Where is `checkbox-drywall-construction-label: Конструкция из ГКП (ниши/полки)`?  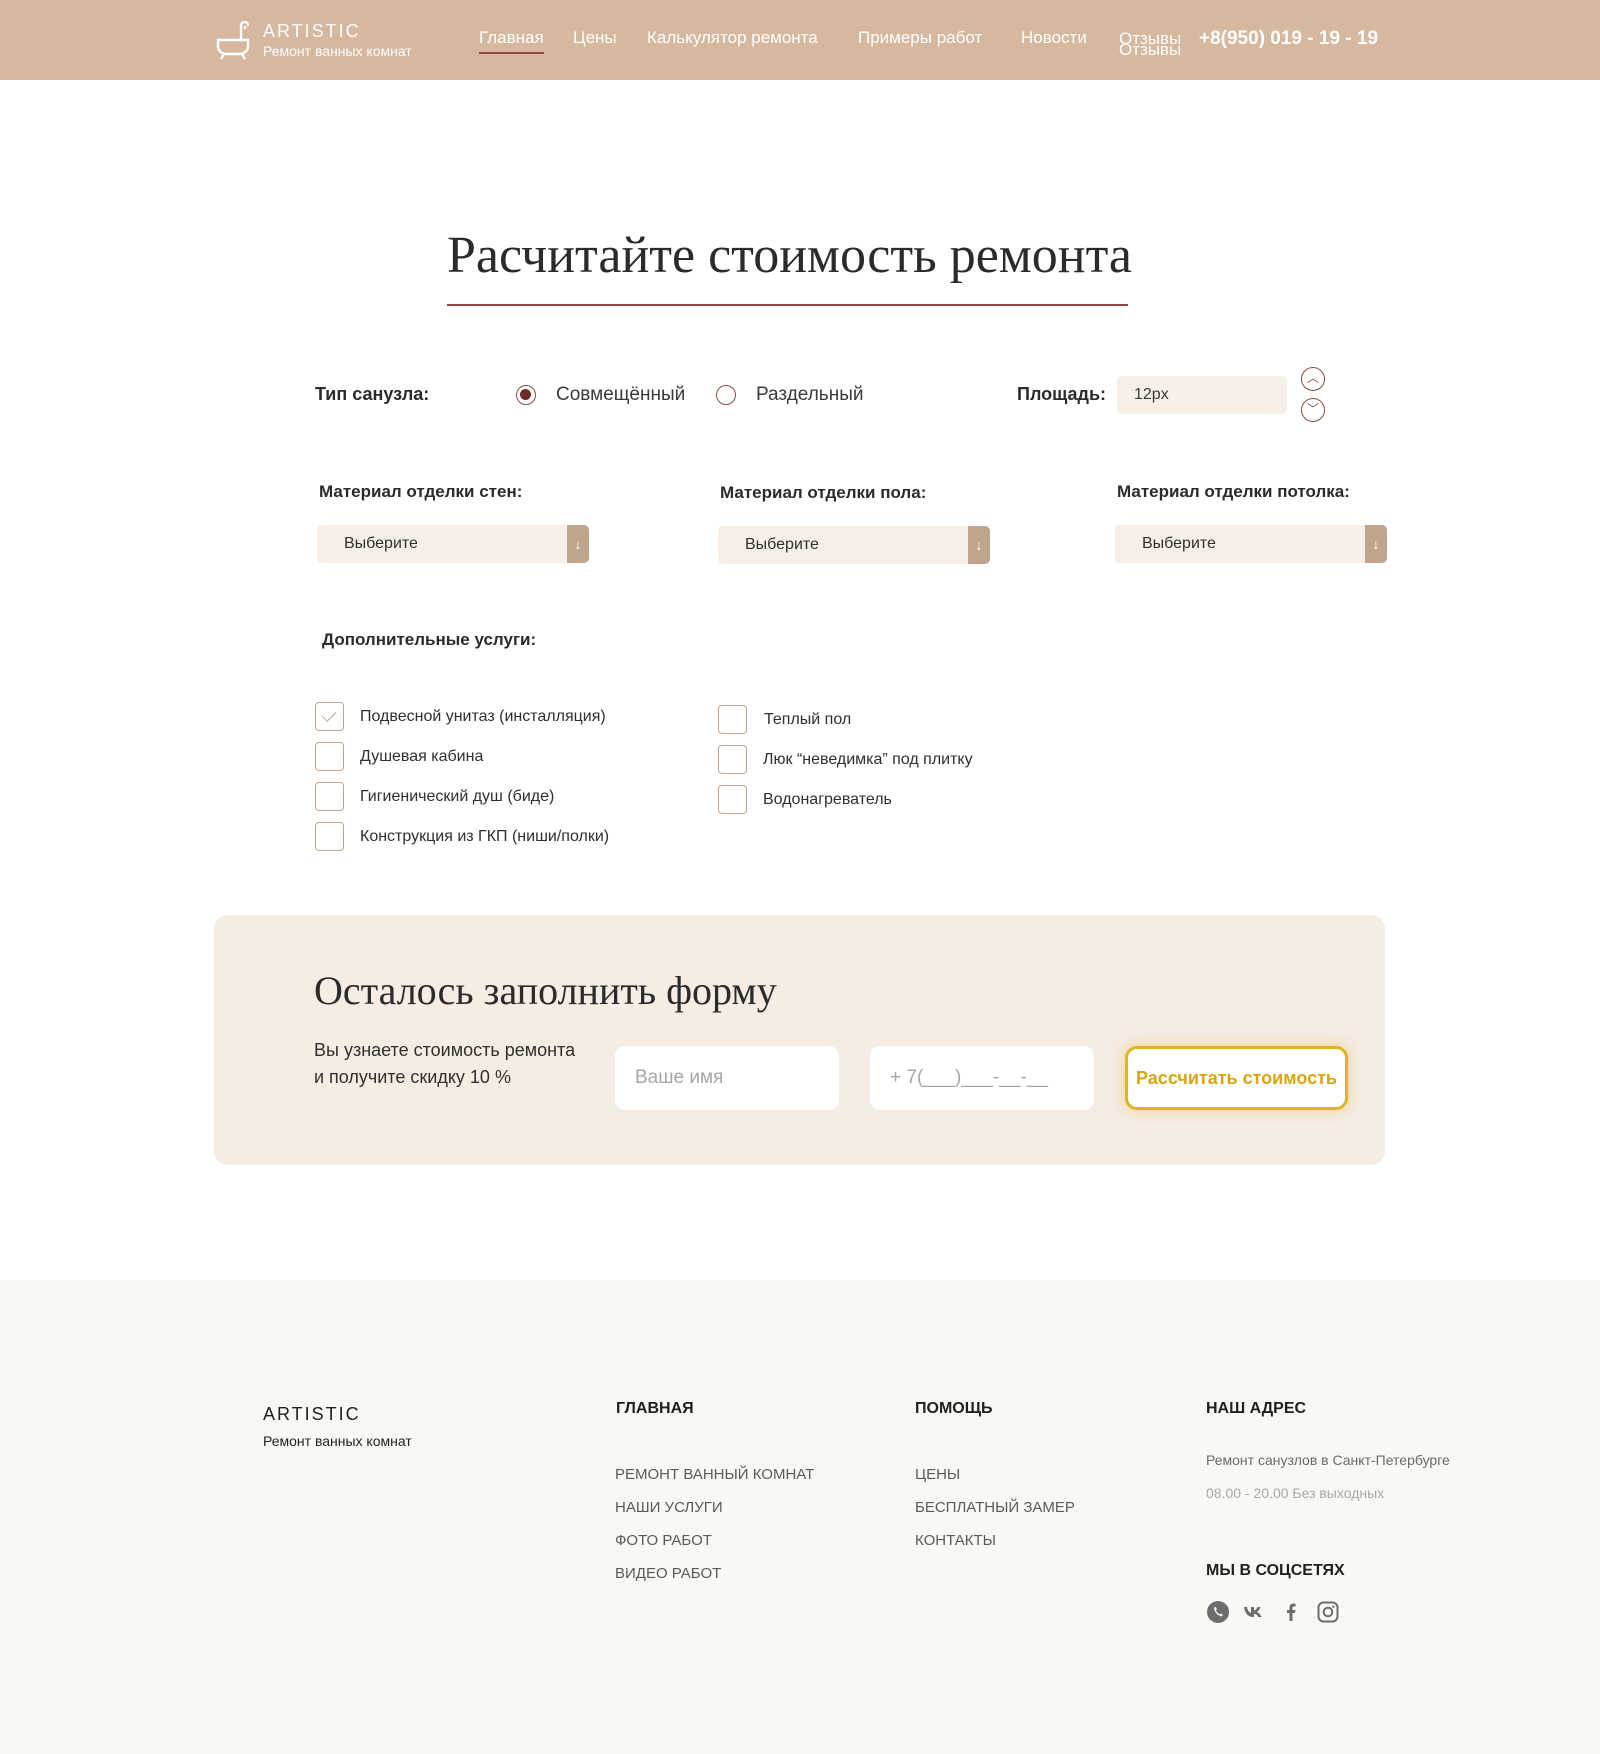 checkbox-drywall-construction-label: Конструкция из ГКП (ниши/полки) is located at coordinates (484, 837).